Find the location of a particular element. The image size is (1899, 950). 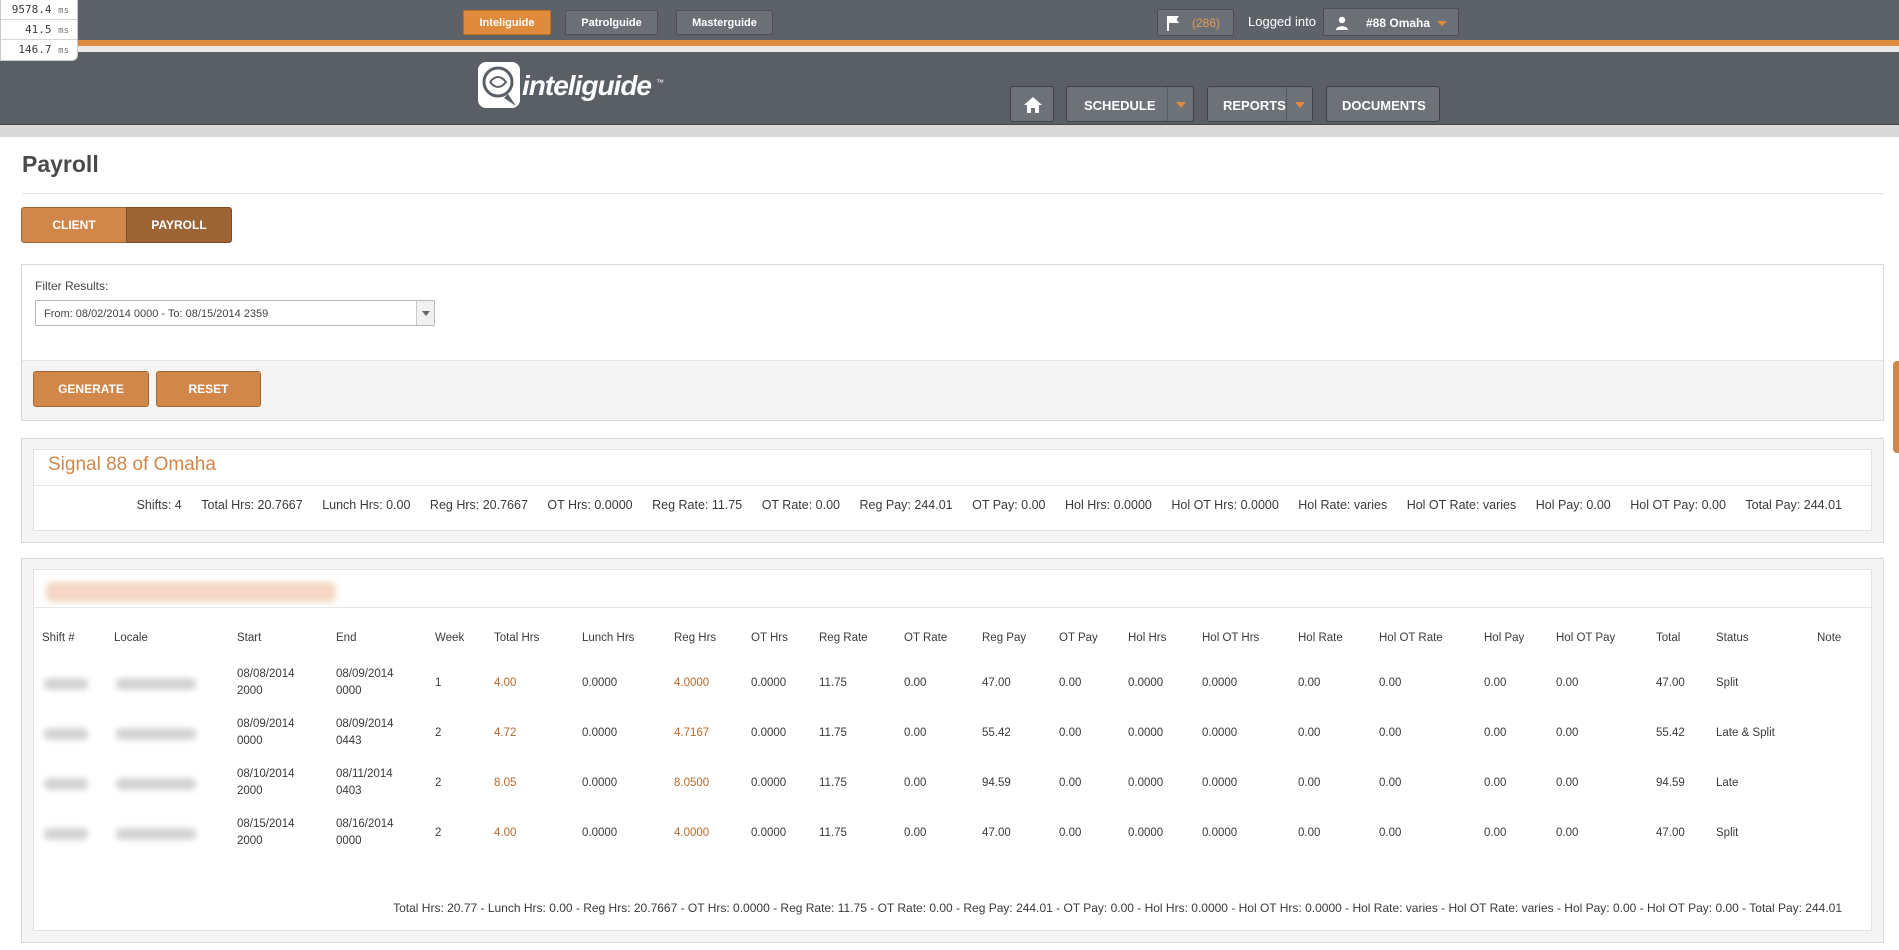

reports-dropdown-toggle is located at coordinates (1299, 104).